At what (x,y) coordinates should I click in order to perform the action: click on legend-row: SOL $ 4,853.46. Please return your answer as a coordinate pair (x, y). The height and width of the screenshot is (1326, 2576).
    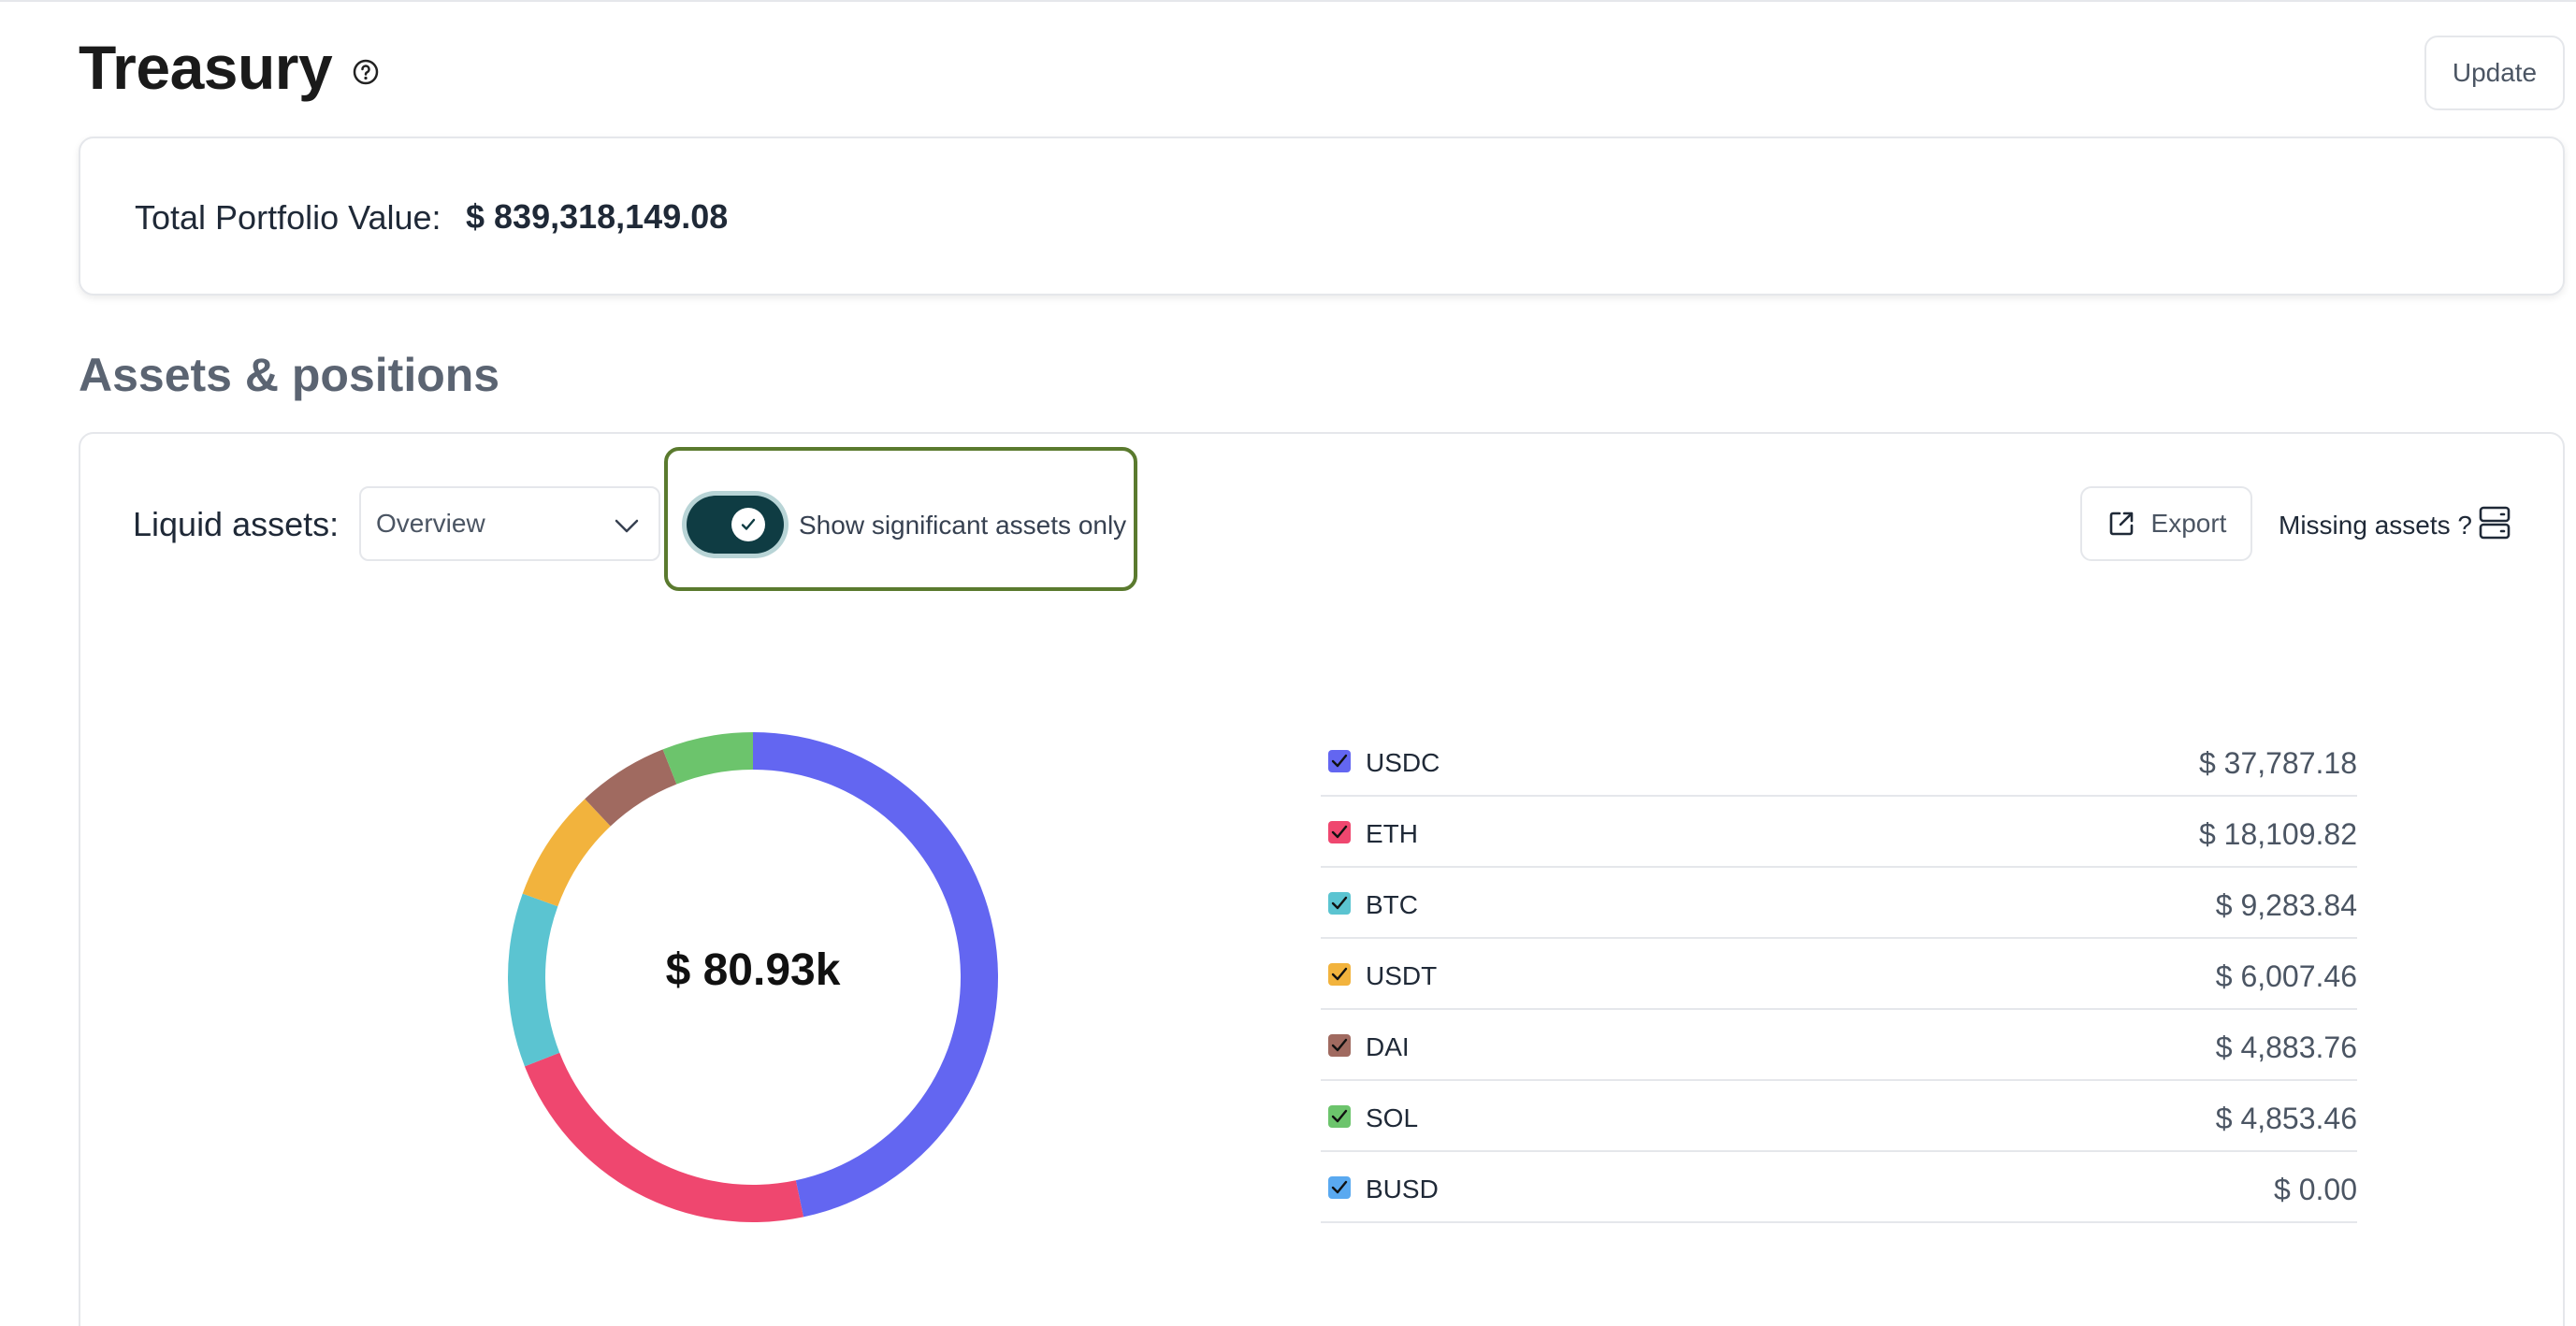
    Looking at the image, I should click on (1839, 1116).